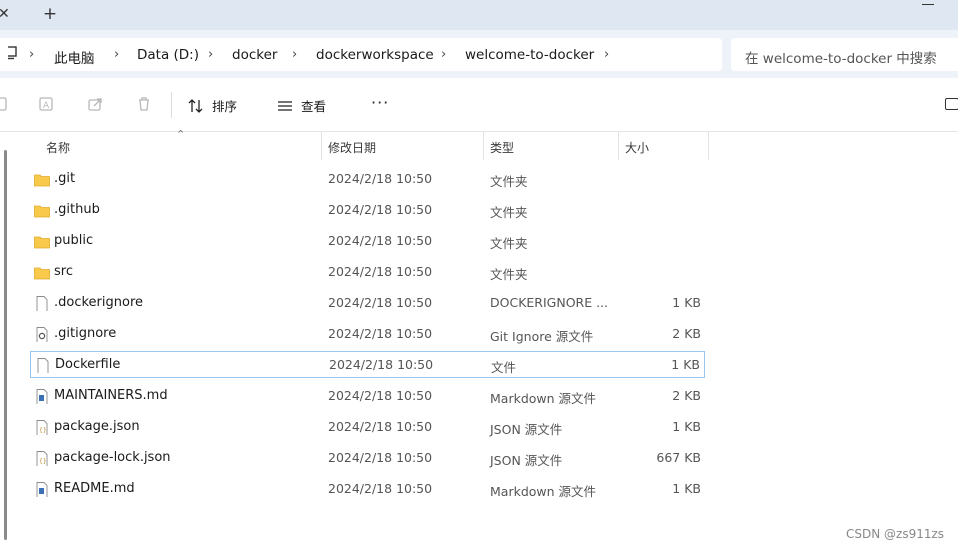 The width and height of the screenshot is (958, 549). Describe the element at coordinates (5, 345) in the screenshot. I see `scrollbar-thumb` at that location.